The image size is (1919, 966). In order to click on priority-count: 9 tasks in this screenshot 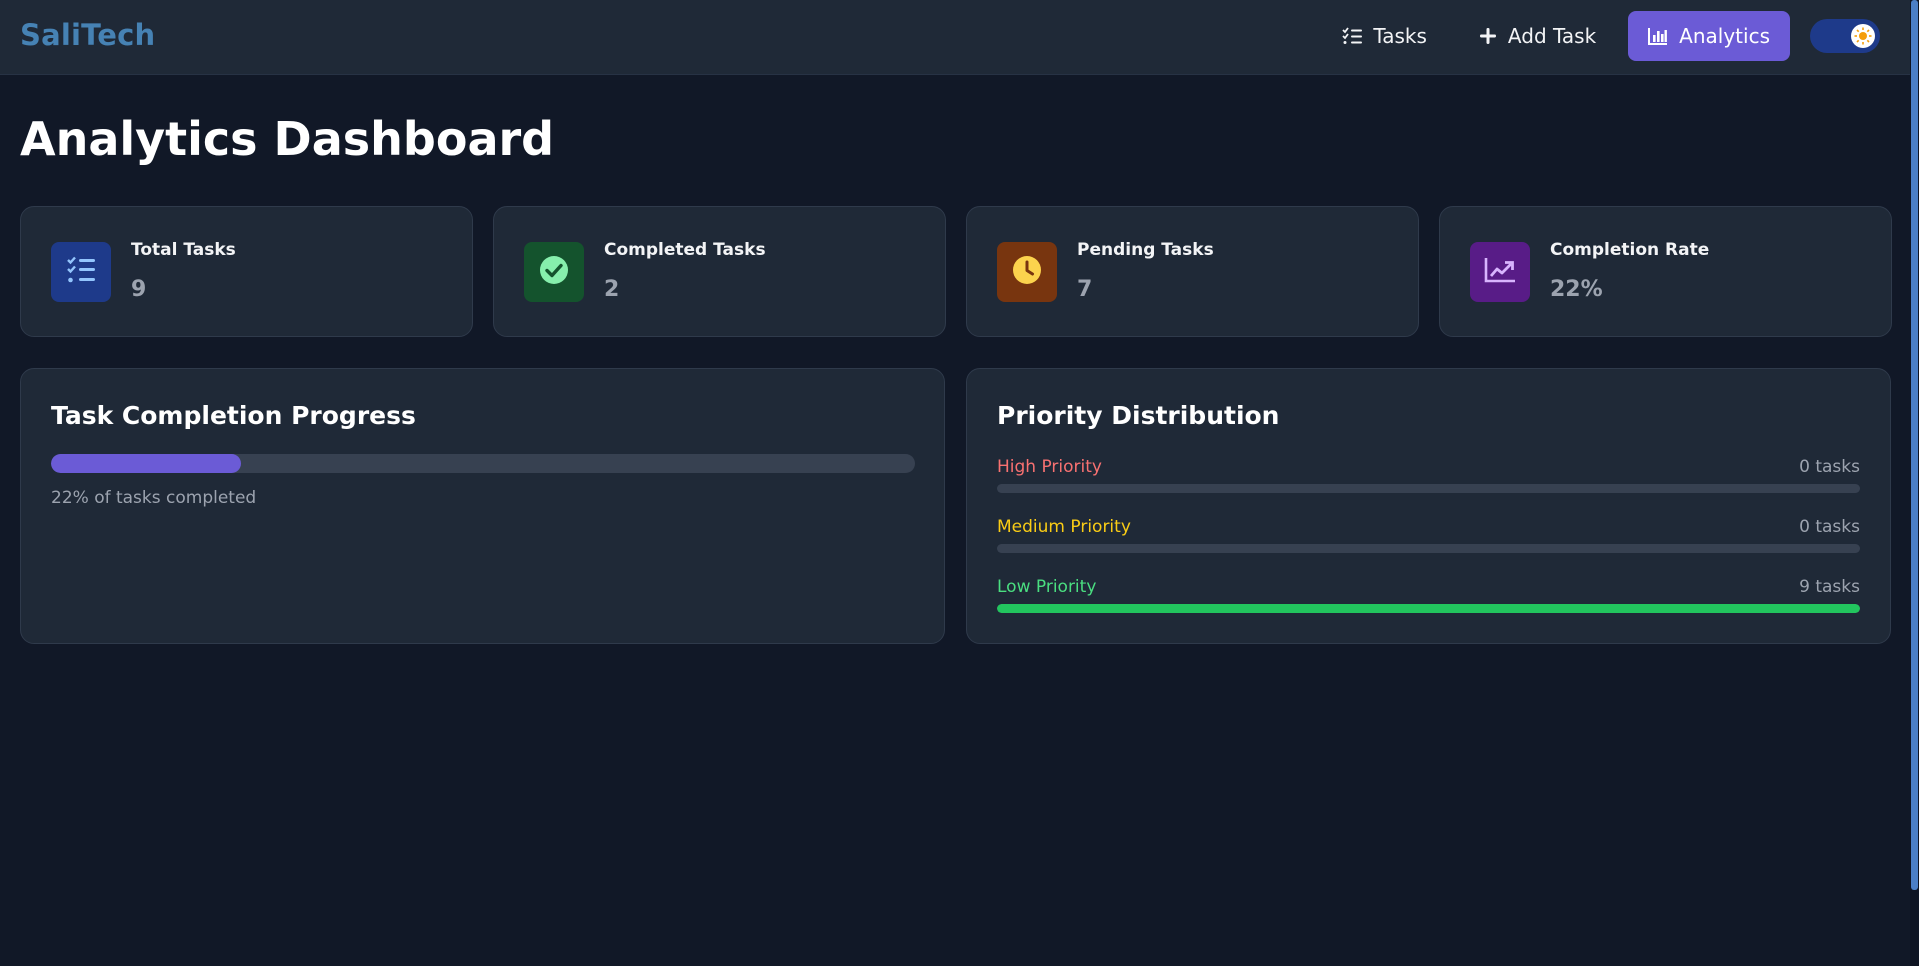, I will do `click(1829, 587)`.